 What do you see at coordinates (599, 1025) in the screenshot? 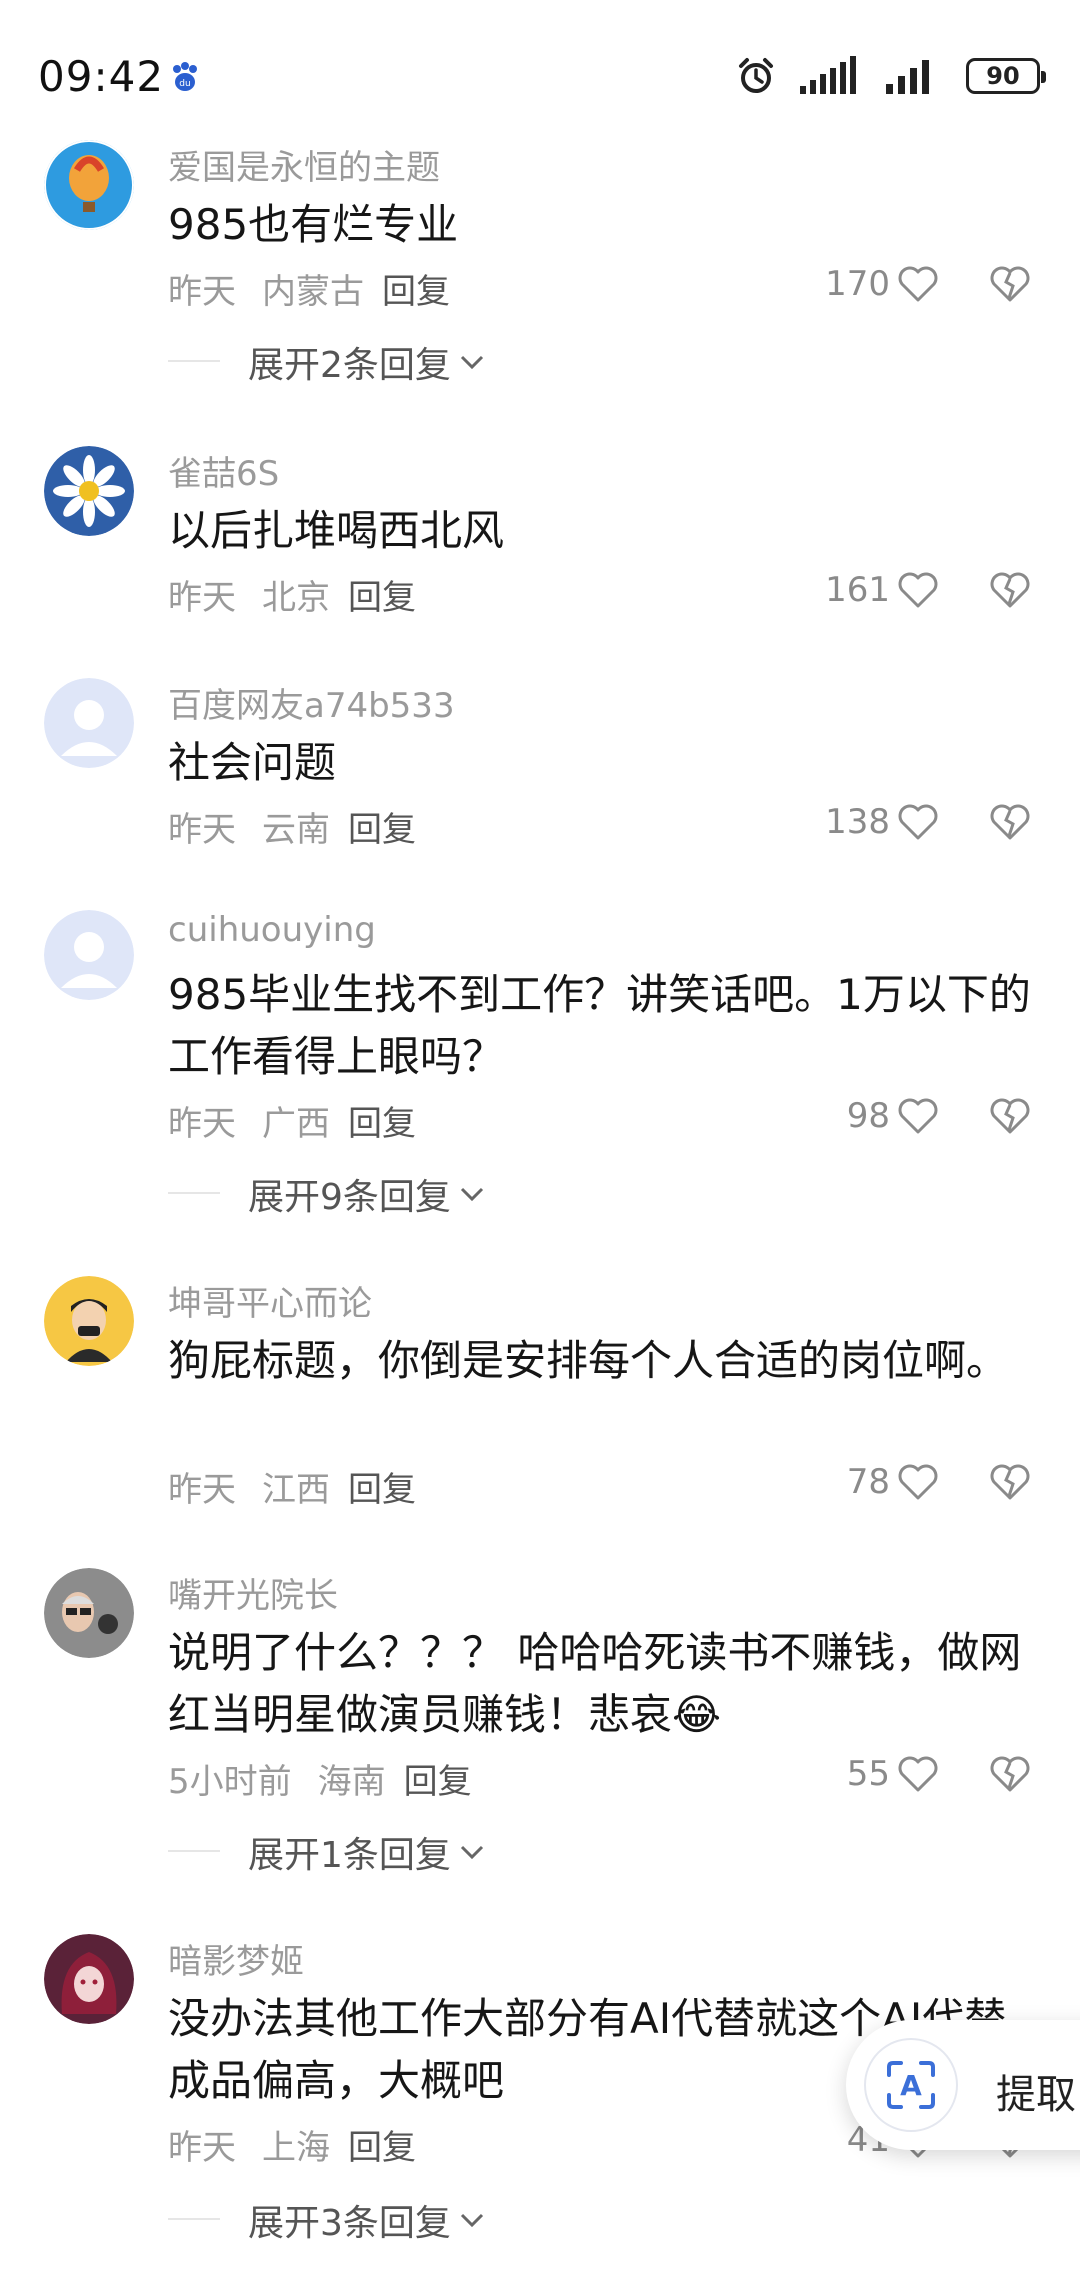
I see `comment-text: 985毕业生找不到工作？讲笑话吧。1万以下的工作看得上眼吗？` at bounding box center [599, 1025].